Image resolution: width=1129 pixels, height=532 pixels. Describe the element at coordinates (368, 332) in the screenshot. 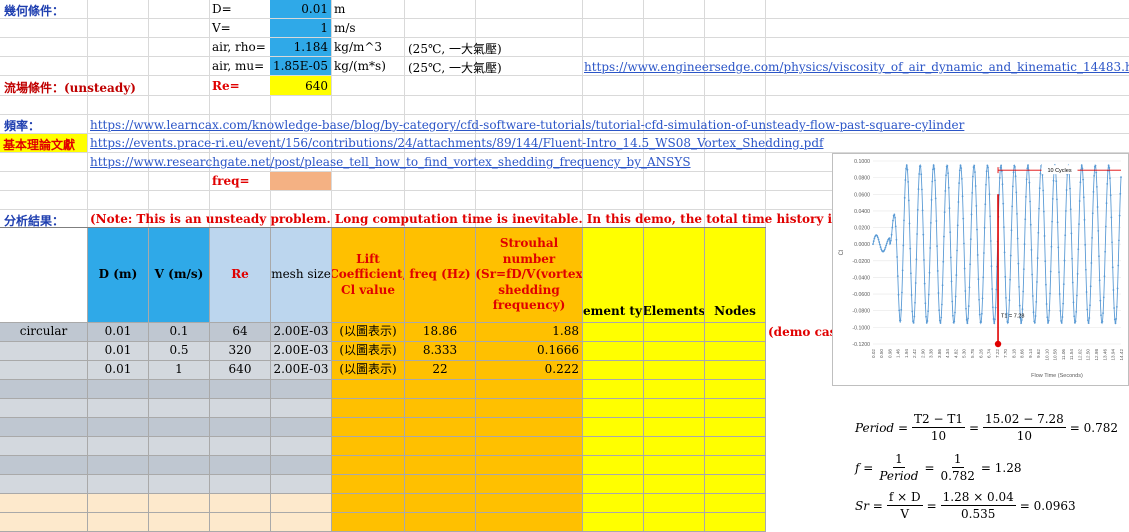

I see `row-1-lift: (以圖表示)` at that location.